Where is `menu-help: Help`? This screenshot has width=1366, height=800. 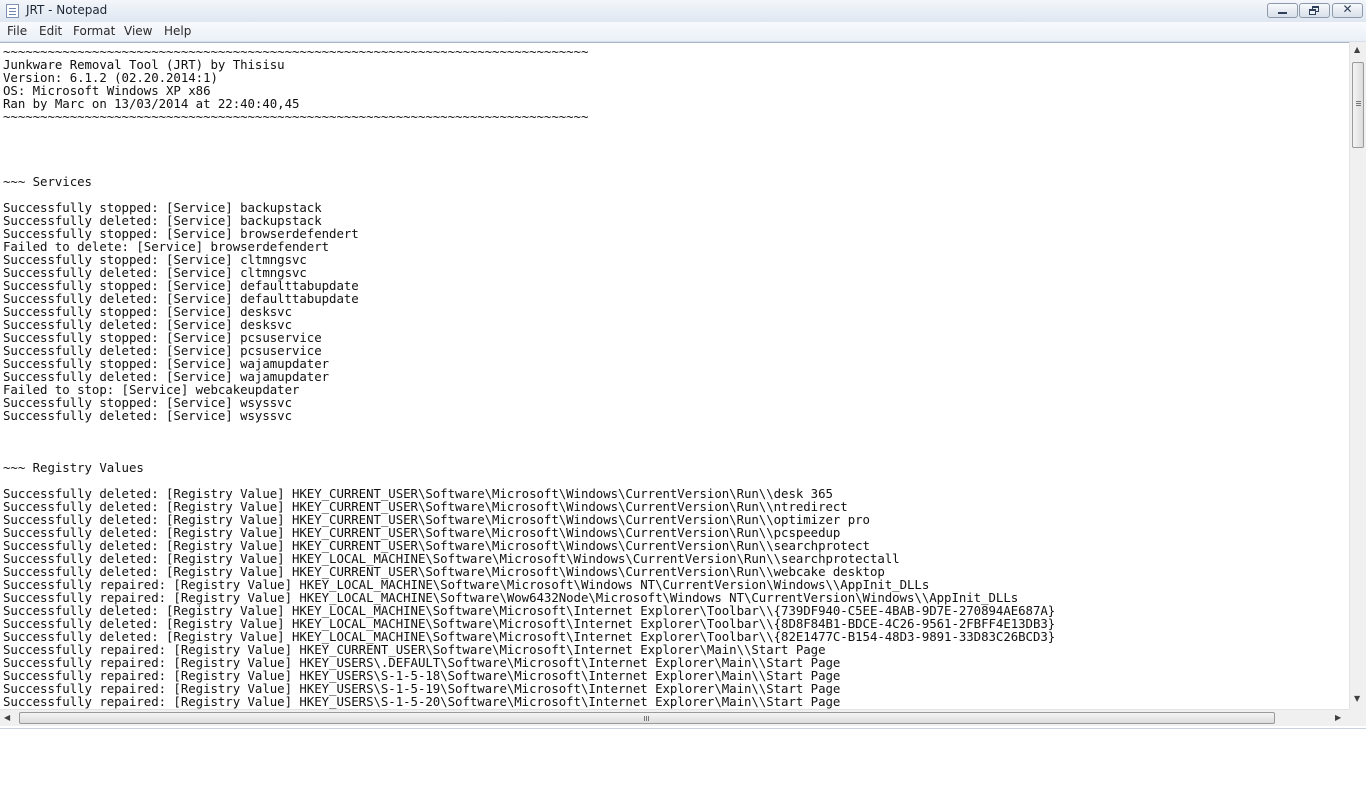
menu-help: Help is located at coordinates (177, 31).